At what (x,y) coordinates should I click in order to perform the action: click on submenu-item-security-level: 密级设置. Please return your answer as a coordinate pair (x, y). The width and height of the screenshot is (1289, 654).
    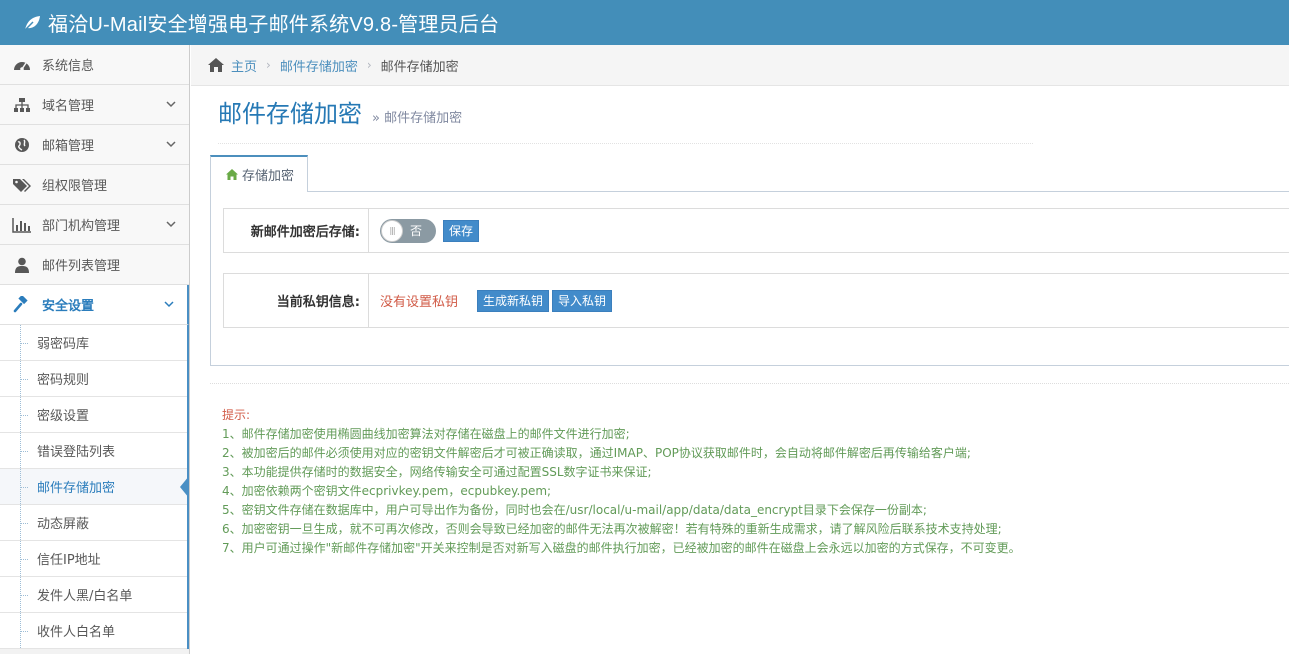
    Looking at the image, I should click on (93, 415).